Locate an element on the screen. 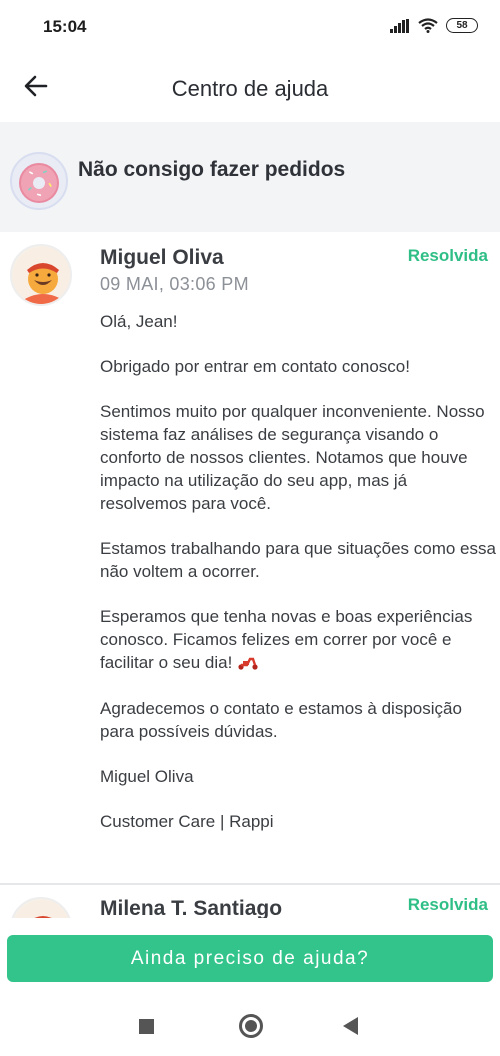  system-nav-bar is located at coordinates (250, 1027).